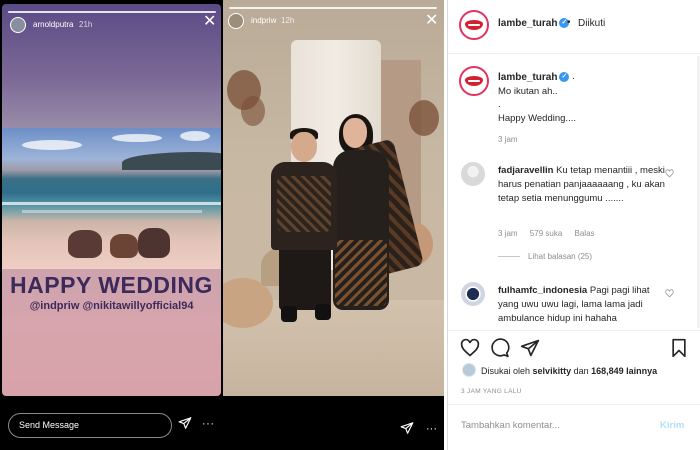 Image resolution: width=700 pixels, height=450 pixels. I want to click on header-username: lambe_turah ✓, so click(534, 23).